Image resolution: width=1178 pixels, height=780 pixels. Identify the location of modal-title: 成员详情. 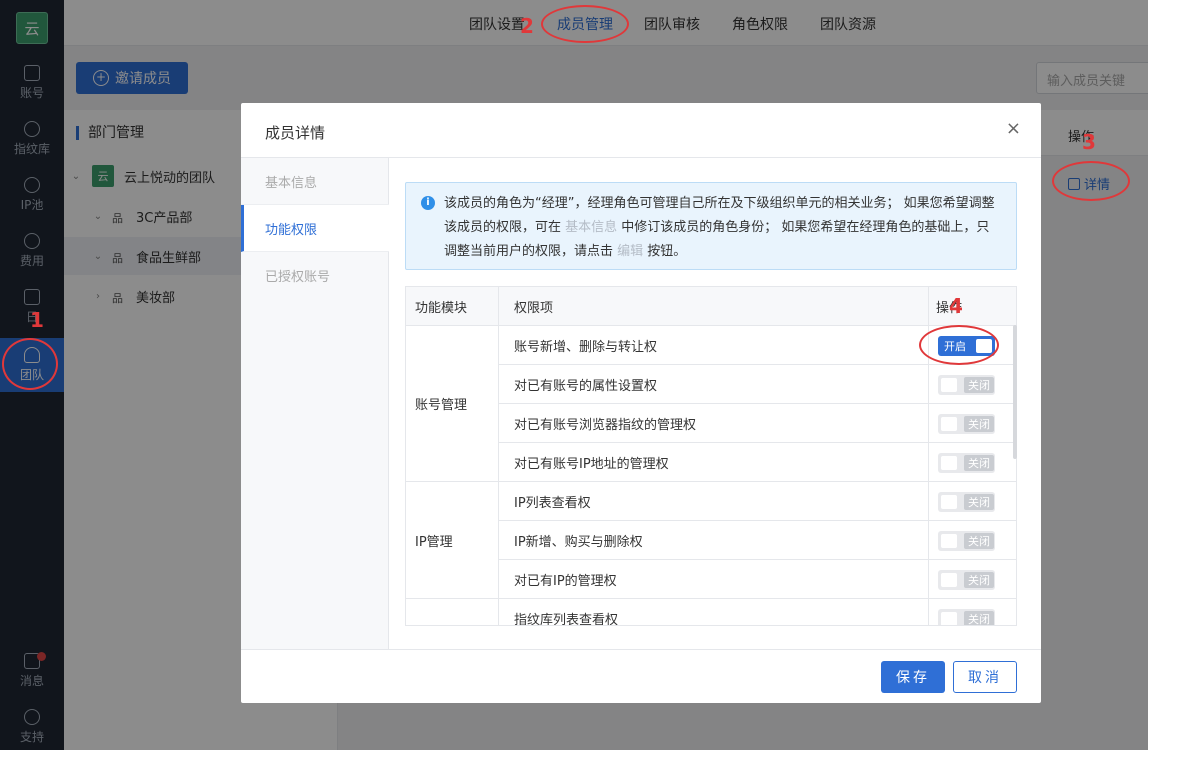
(295, 133).